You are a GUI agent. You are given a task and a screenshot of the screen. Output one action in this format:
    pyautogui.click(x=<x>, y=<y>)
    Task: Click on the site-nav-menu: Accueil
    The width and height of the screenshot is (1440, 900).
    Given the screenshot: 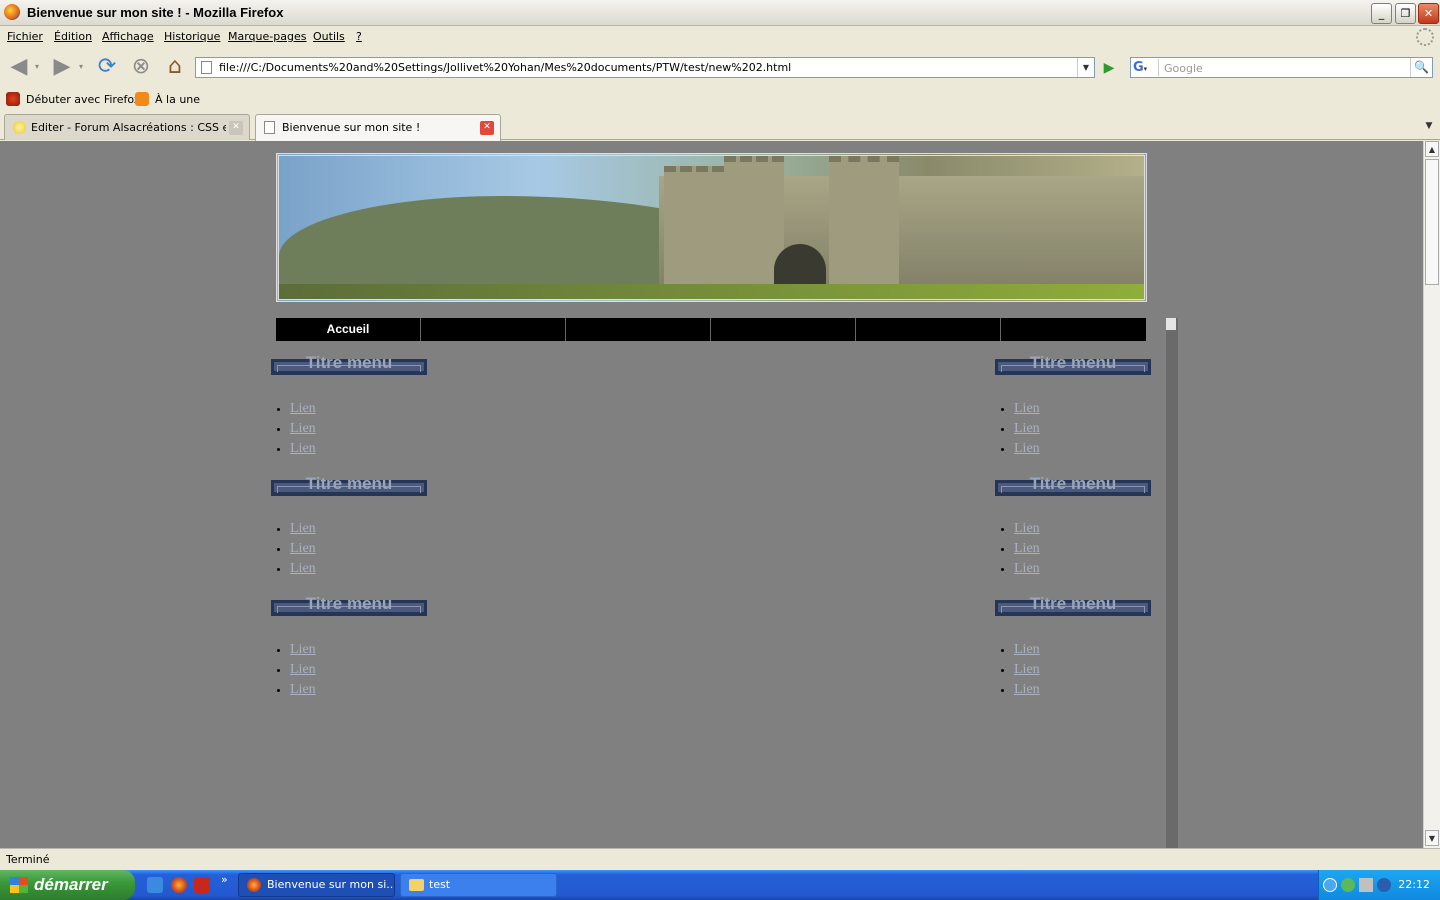 What is the action you would take?
    pyautogui.click(x=711, y=329)
    